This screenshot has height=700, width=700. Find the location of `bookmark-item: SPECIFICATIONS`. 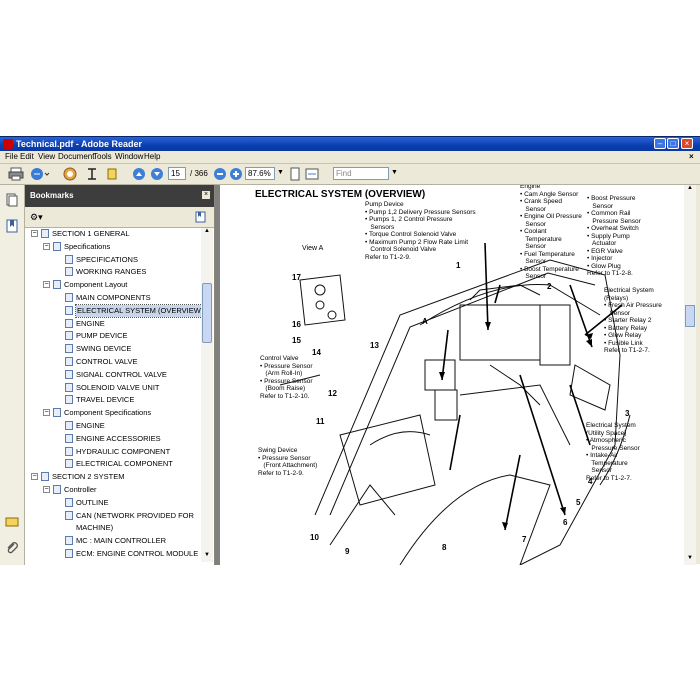

bookmark-item: SPECIFICATIONS is located at coordinates (113, 260).